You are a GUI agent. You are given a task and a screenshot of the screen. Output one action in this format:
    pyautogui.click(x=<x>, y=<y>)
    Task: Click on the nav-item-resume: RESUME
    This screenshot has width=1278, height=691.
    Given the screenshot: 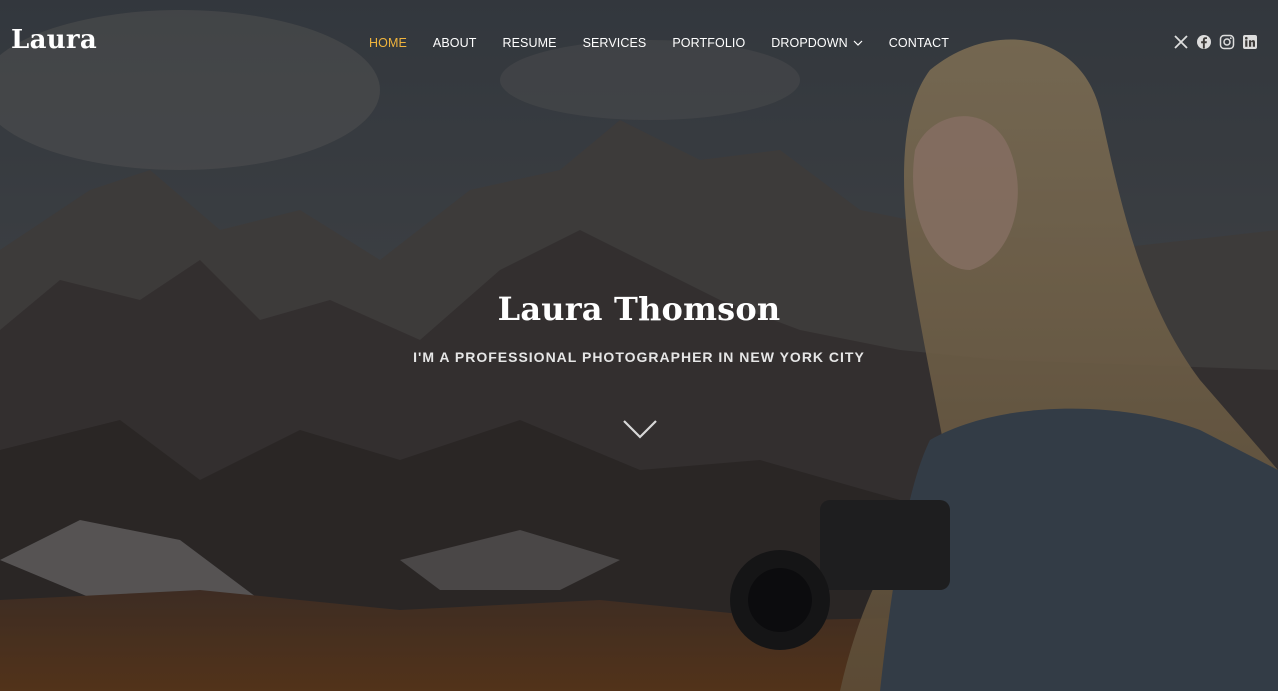 What is the action you would take?
    pyautogui.click(x=529, y=43)
    